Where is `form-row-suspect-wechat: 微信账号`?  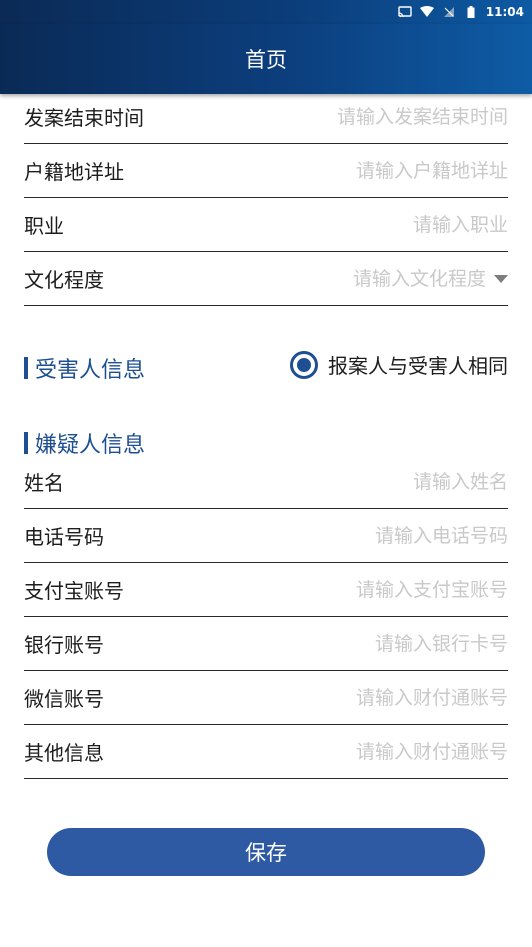 form-row-suspect-wechat: 微信账号 is located at coordinates (266, 698).